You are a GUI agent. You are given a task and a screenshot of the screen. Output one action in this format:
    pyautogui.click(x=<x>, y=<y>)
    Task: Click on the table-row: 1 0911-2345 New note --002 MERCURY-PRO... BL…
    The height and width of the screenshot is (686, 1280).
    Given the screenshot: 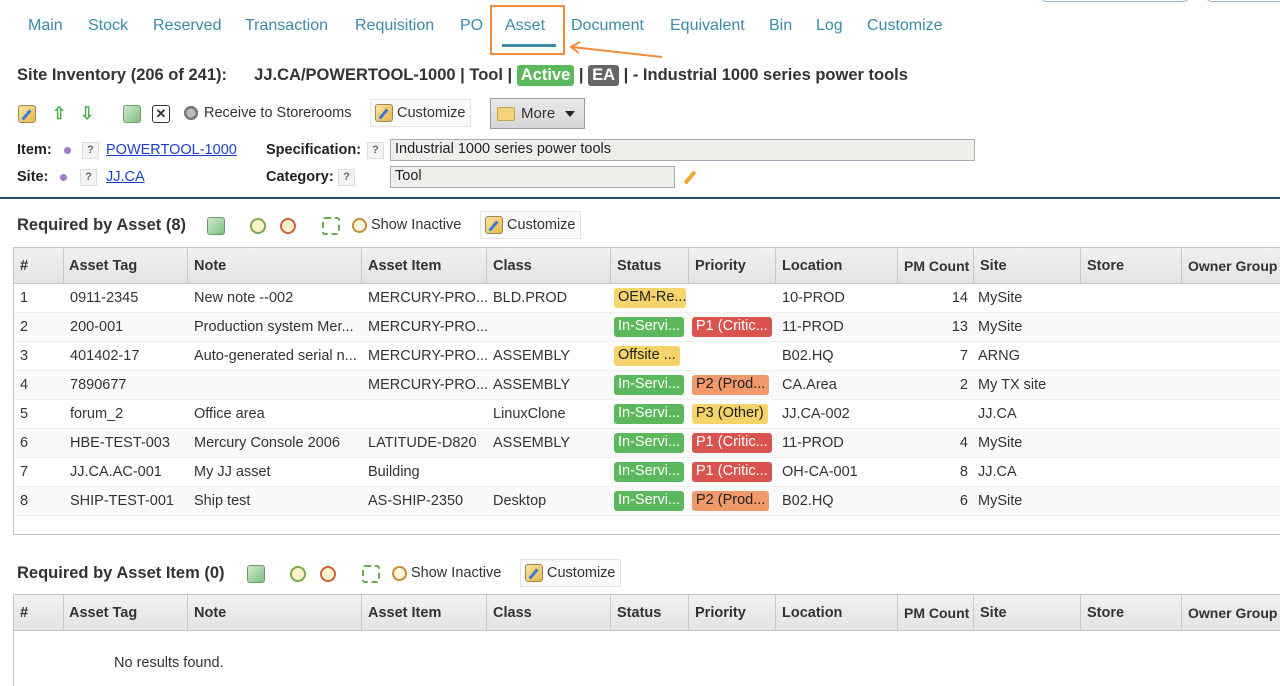 What is the action you would take?
    pyautogui.click(x=647, y=298)
    